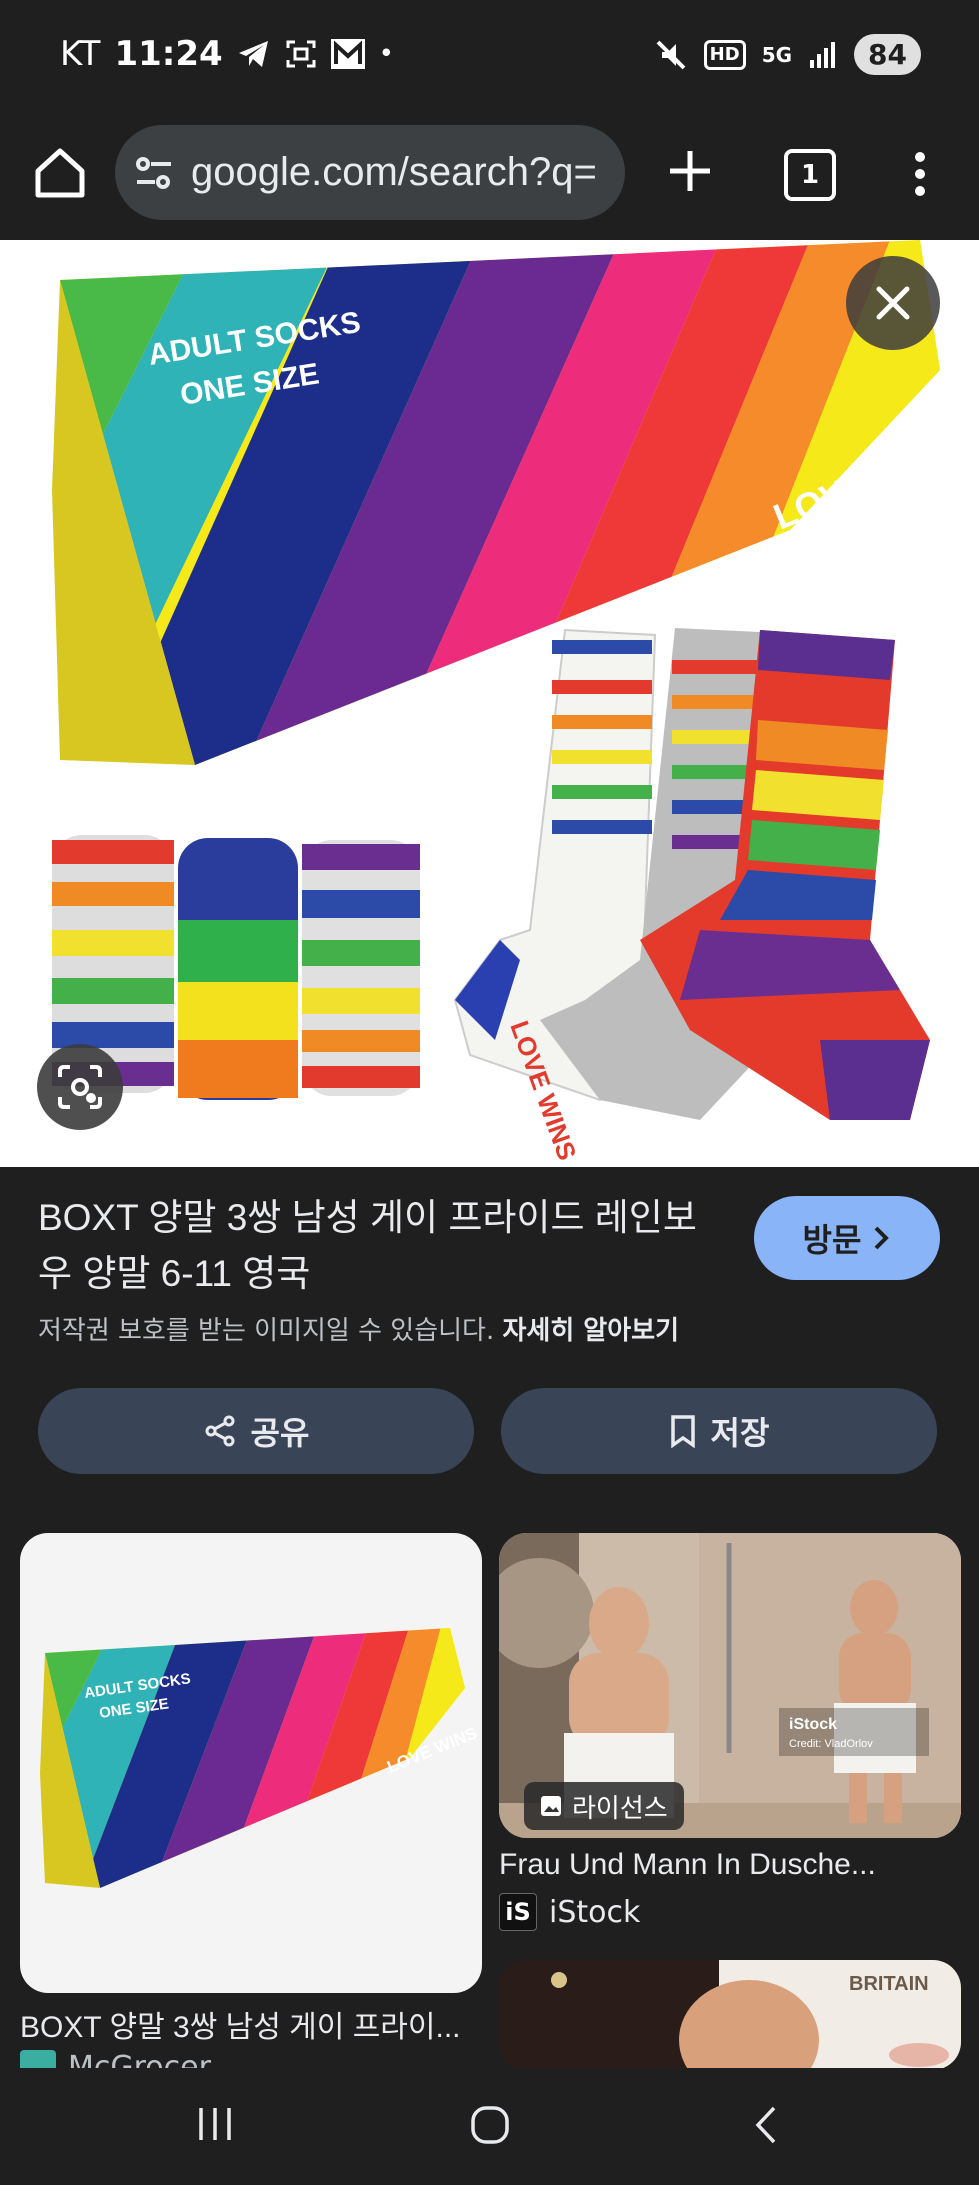  I want to click on more-vert-icon, so click(920, 174).